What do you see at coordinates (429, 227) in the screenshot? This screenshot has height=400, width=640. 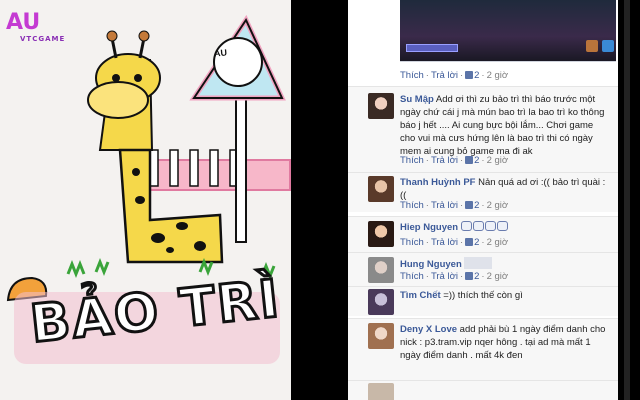 I see `comment-author: Hiep Nguyen` at bounding box center [429, 227].